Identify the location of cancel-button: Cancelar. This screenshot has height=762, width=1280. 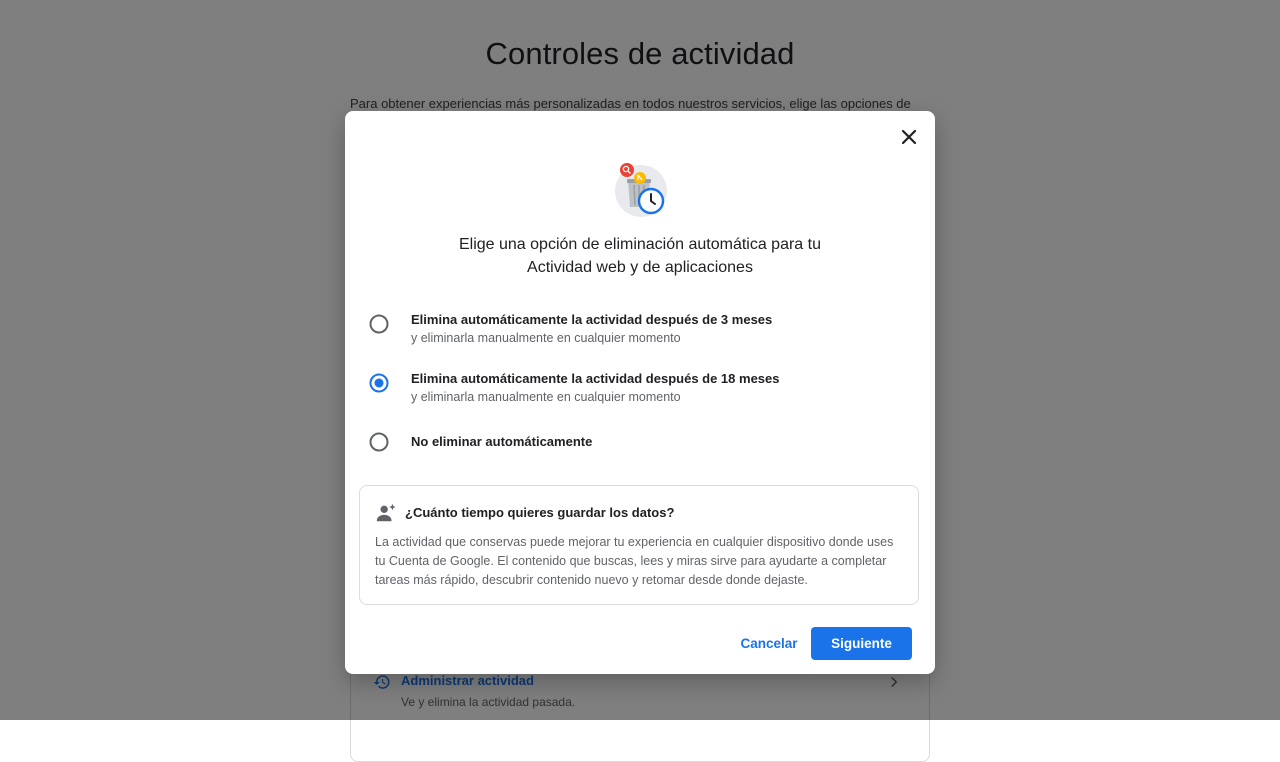
(769, 643).